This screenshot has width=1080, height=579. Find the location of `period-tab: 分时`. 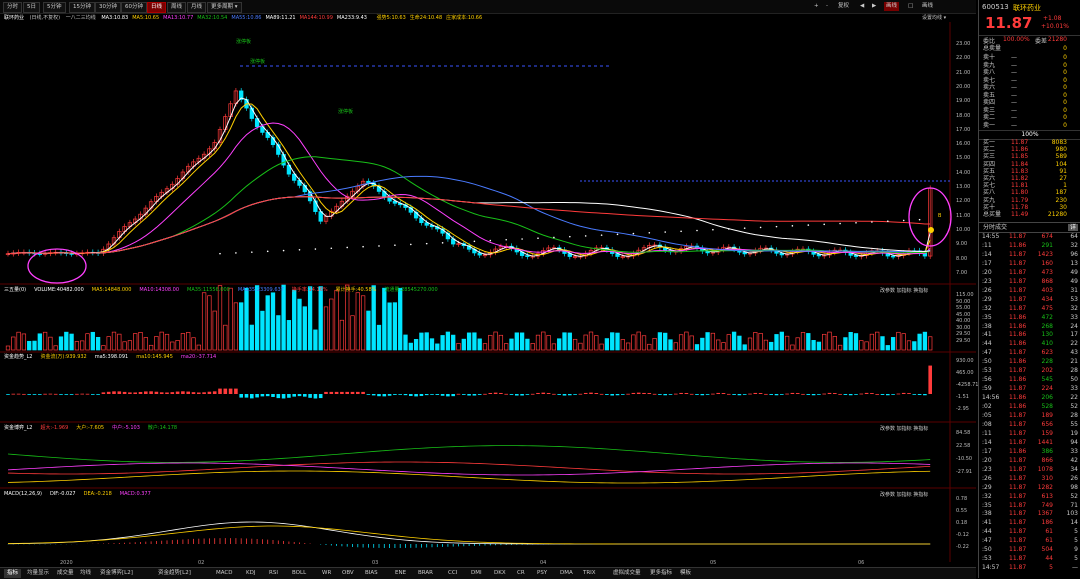

period-tab: 分时 is located at coordinates (13, 7).